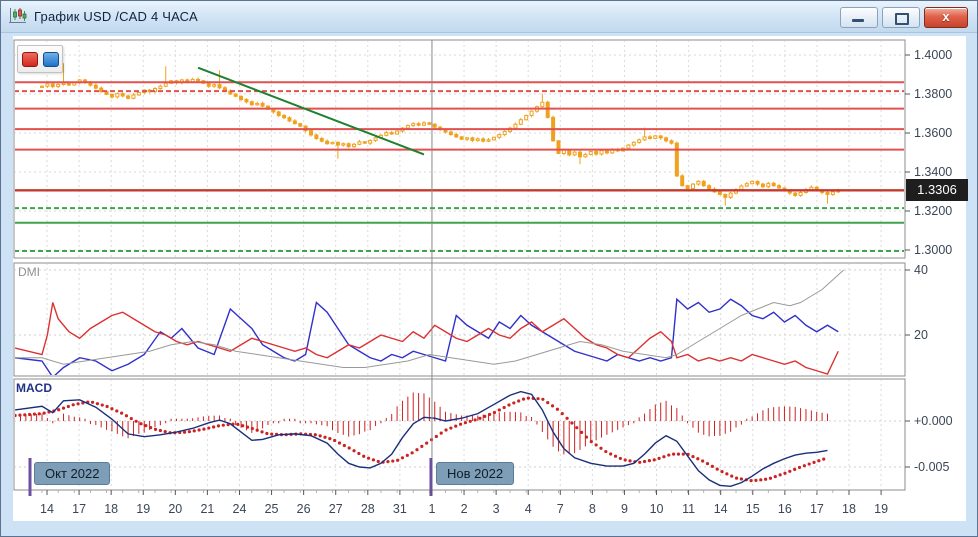 The image size is (978, 537). Describe the element at coordinates (921, 270) in the screenshot. I see `dmi-axis-label: 40` at that location.